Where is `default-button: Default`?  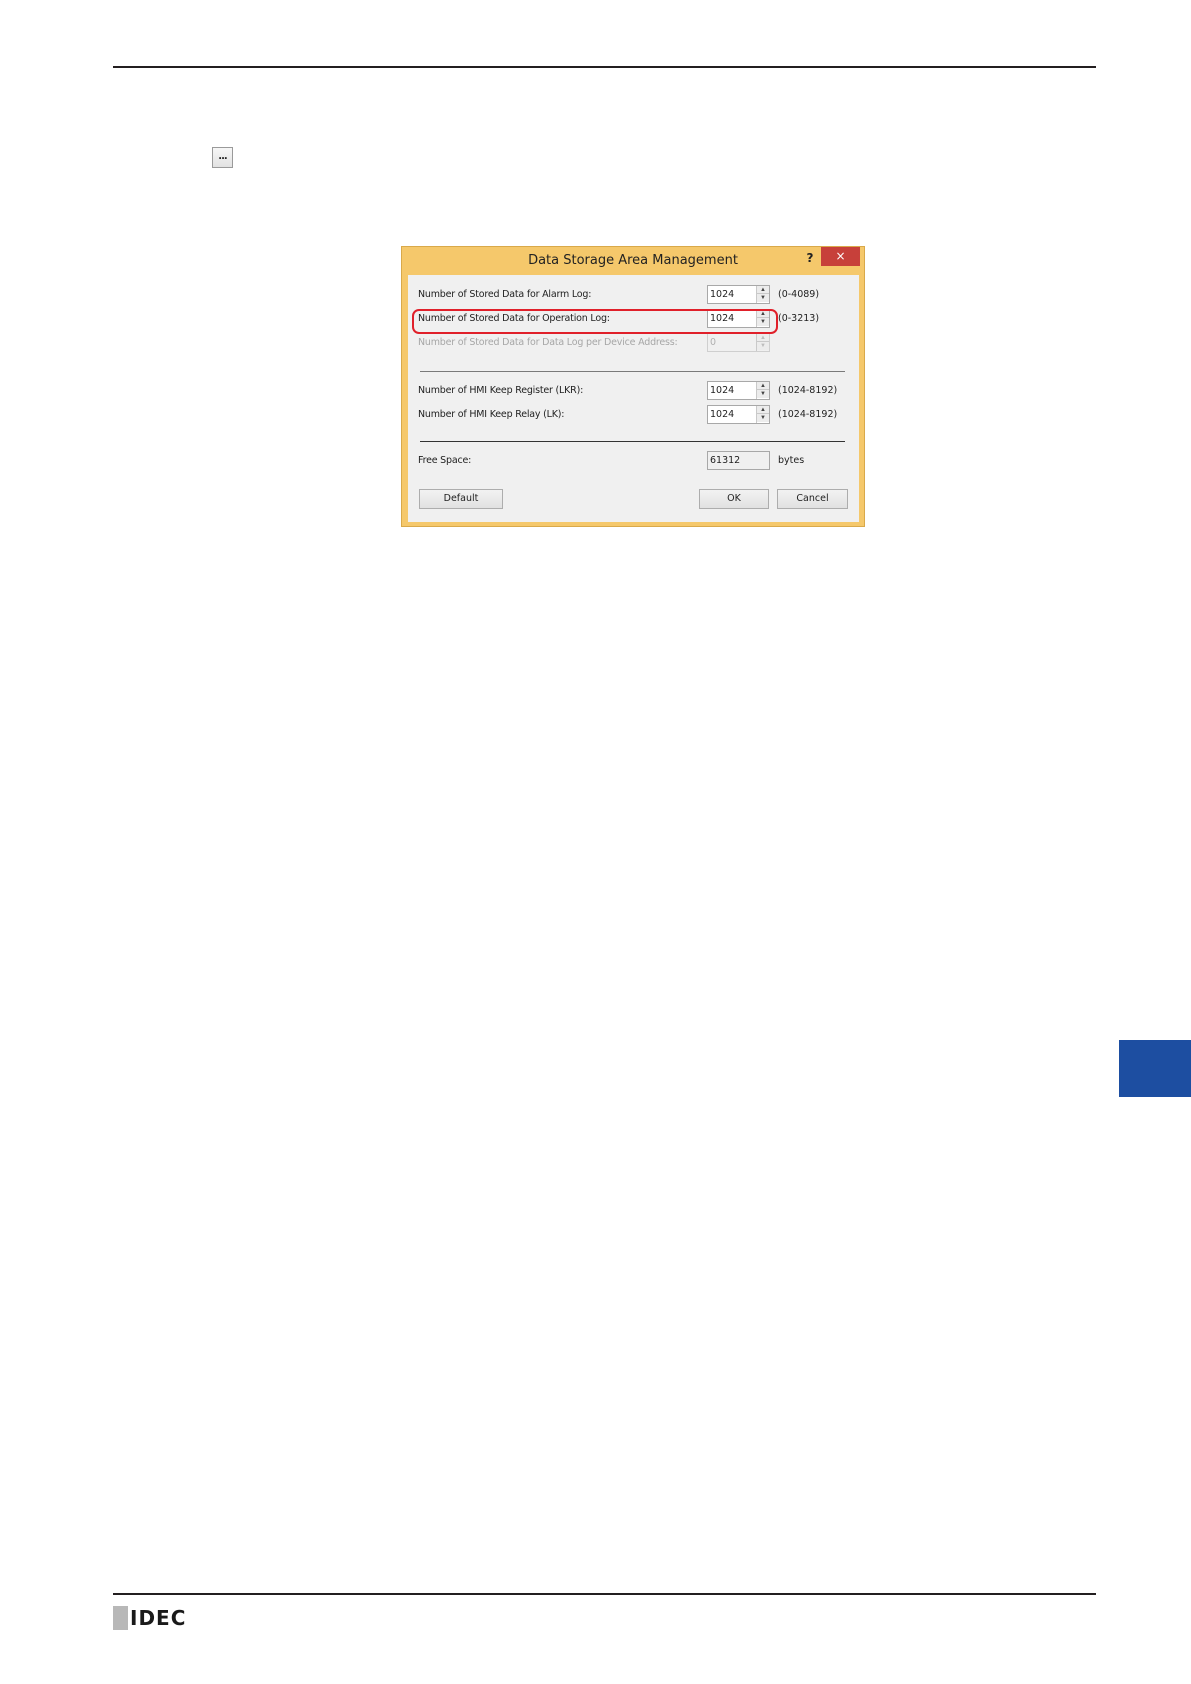 default-button: Default is located at coordinates (461, 499).